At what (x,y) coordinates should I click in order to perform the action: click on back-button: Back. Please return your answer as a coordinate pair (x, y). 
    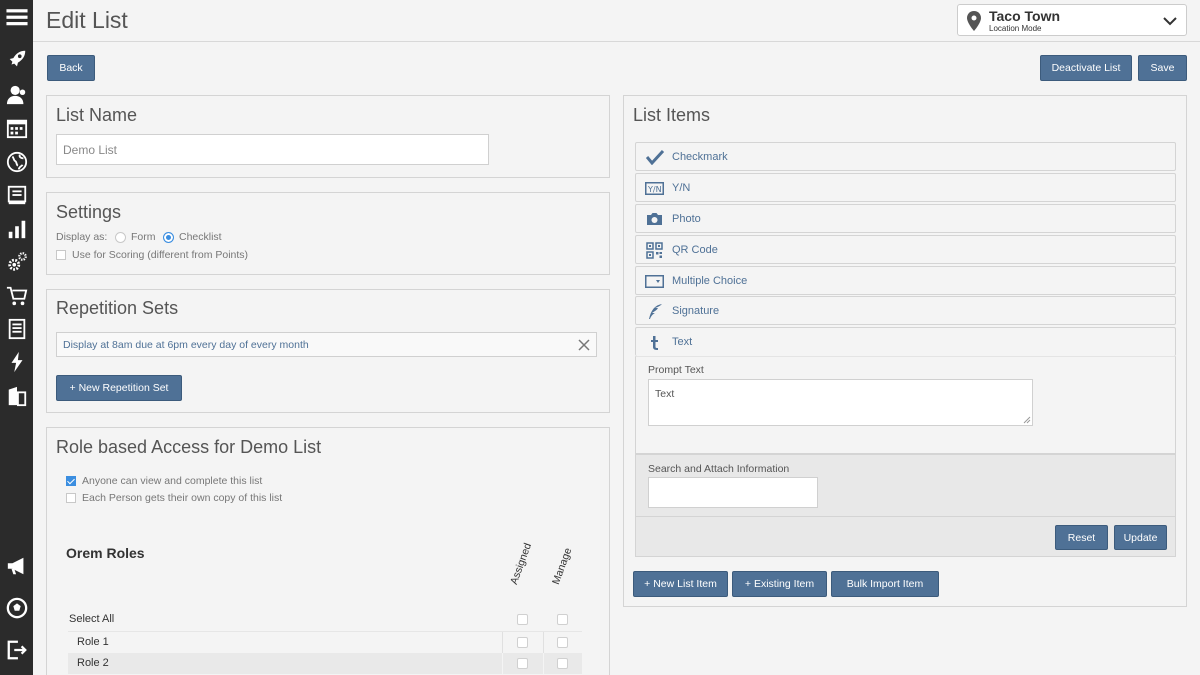
    Looking at the image, I should click on (71, 68).